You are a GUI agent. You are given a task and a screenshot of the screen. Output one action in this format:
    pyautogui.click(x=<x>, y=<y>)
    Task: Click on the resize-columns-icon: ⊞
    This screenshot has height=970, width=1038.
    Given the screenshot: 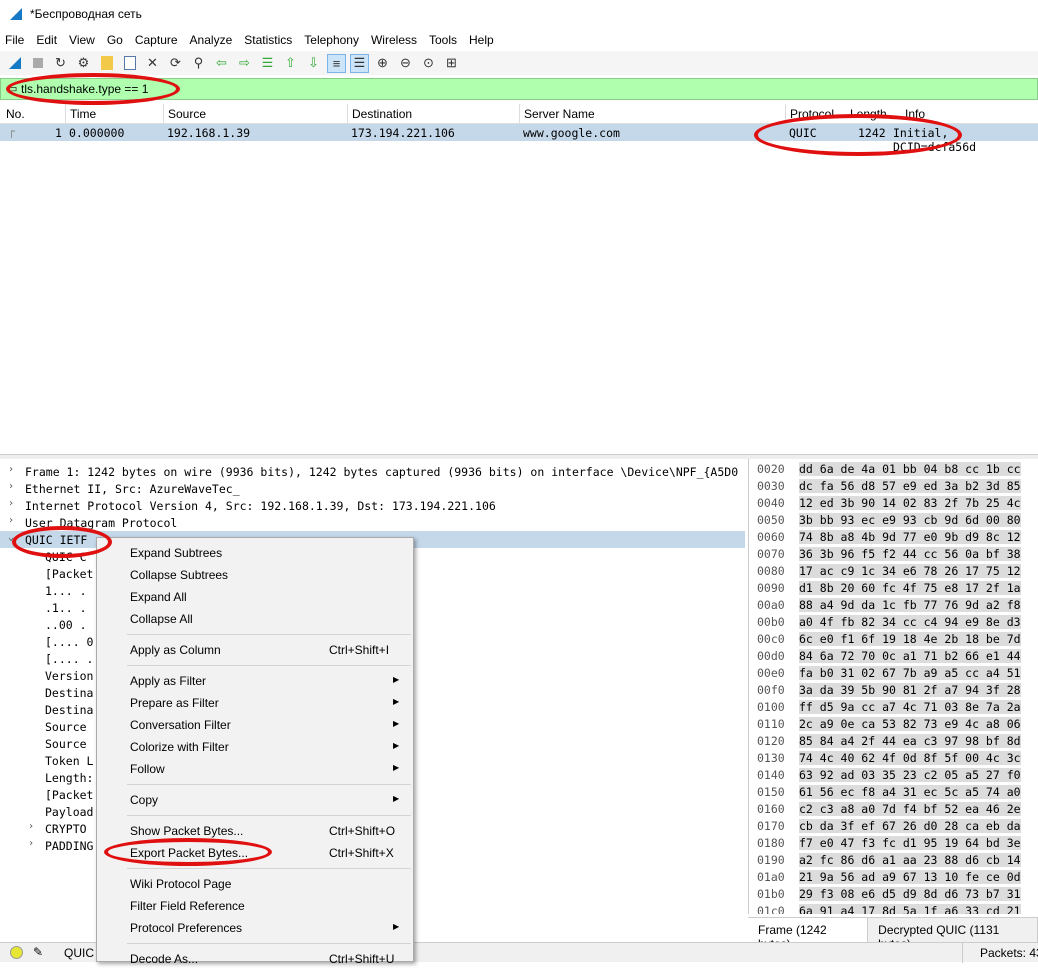 What is the action you would take?
    pyautogui.click(x=451, y=63)
    